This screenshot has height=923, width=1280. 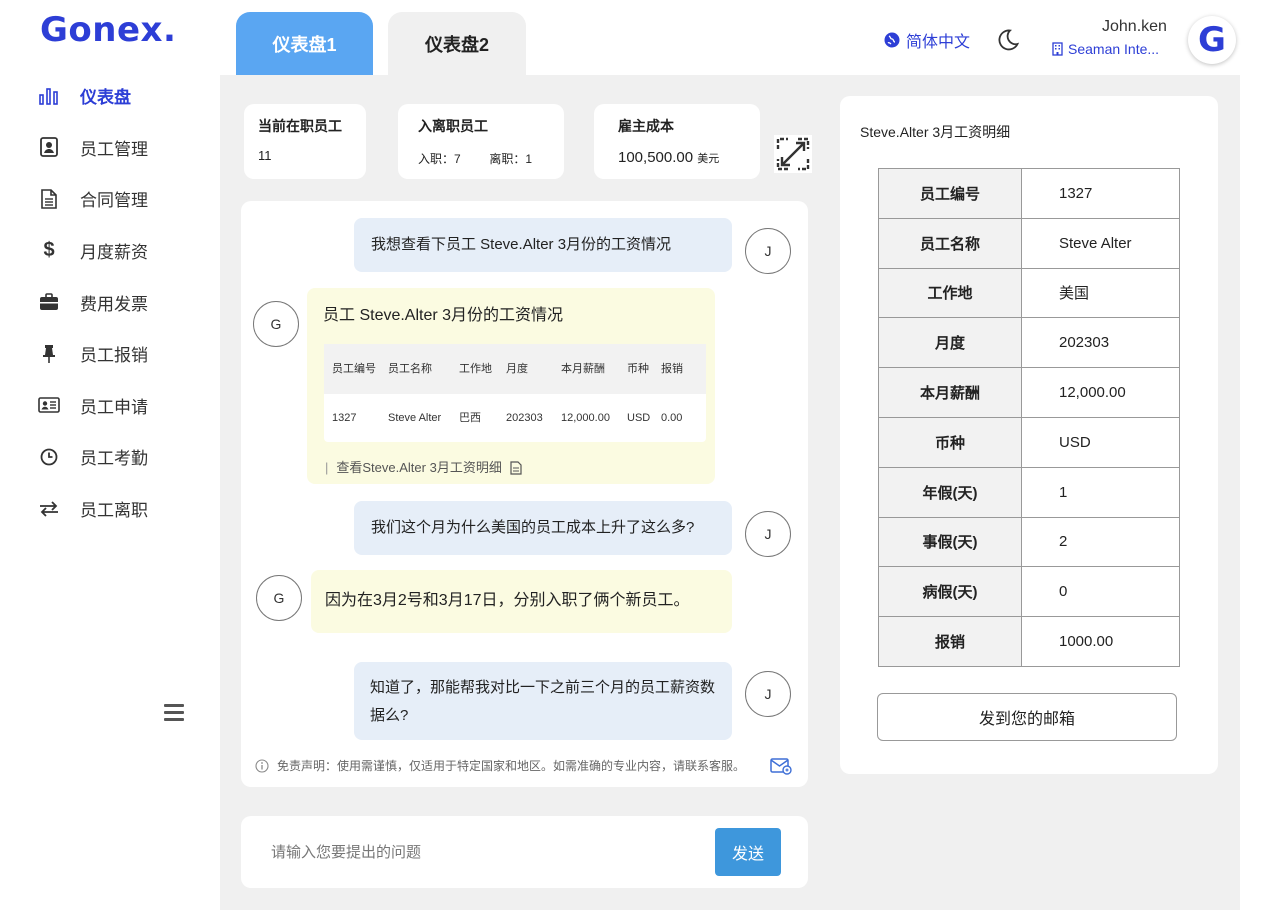 What do you see at coordinates (1027, 717) in the screenshot?
I see `send-to-email-button: 发到您的邮箱` at bounding box center [1027, 717].